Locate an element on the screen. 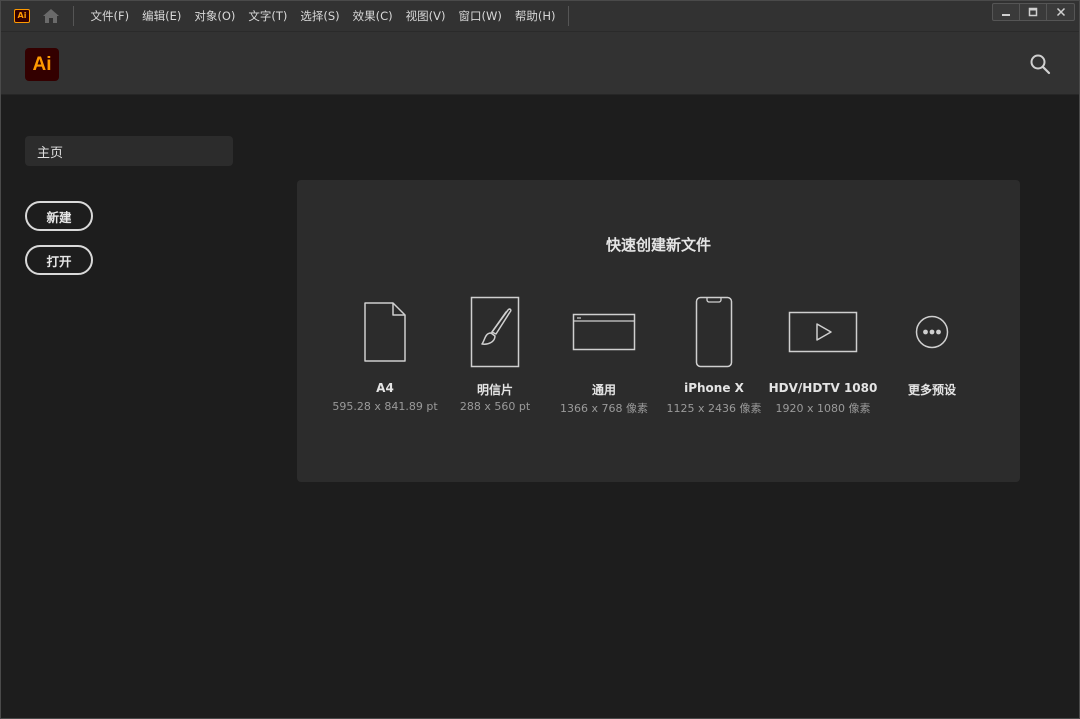  preset-name: iPhone X is located at coordinates (714, 388).